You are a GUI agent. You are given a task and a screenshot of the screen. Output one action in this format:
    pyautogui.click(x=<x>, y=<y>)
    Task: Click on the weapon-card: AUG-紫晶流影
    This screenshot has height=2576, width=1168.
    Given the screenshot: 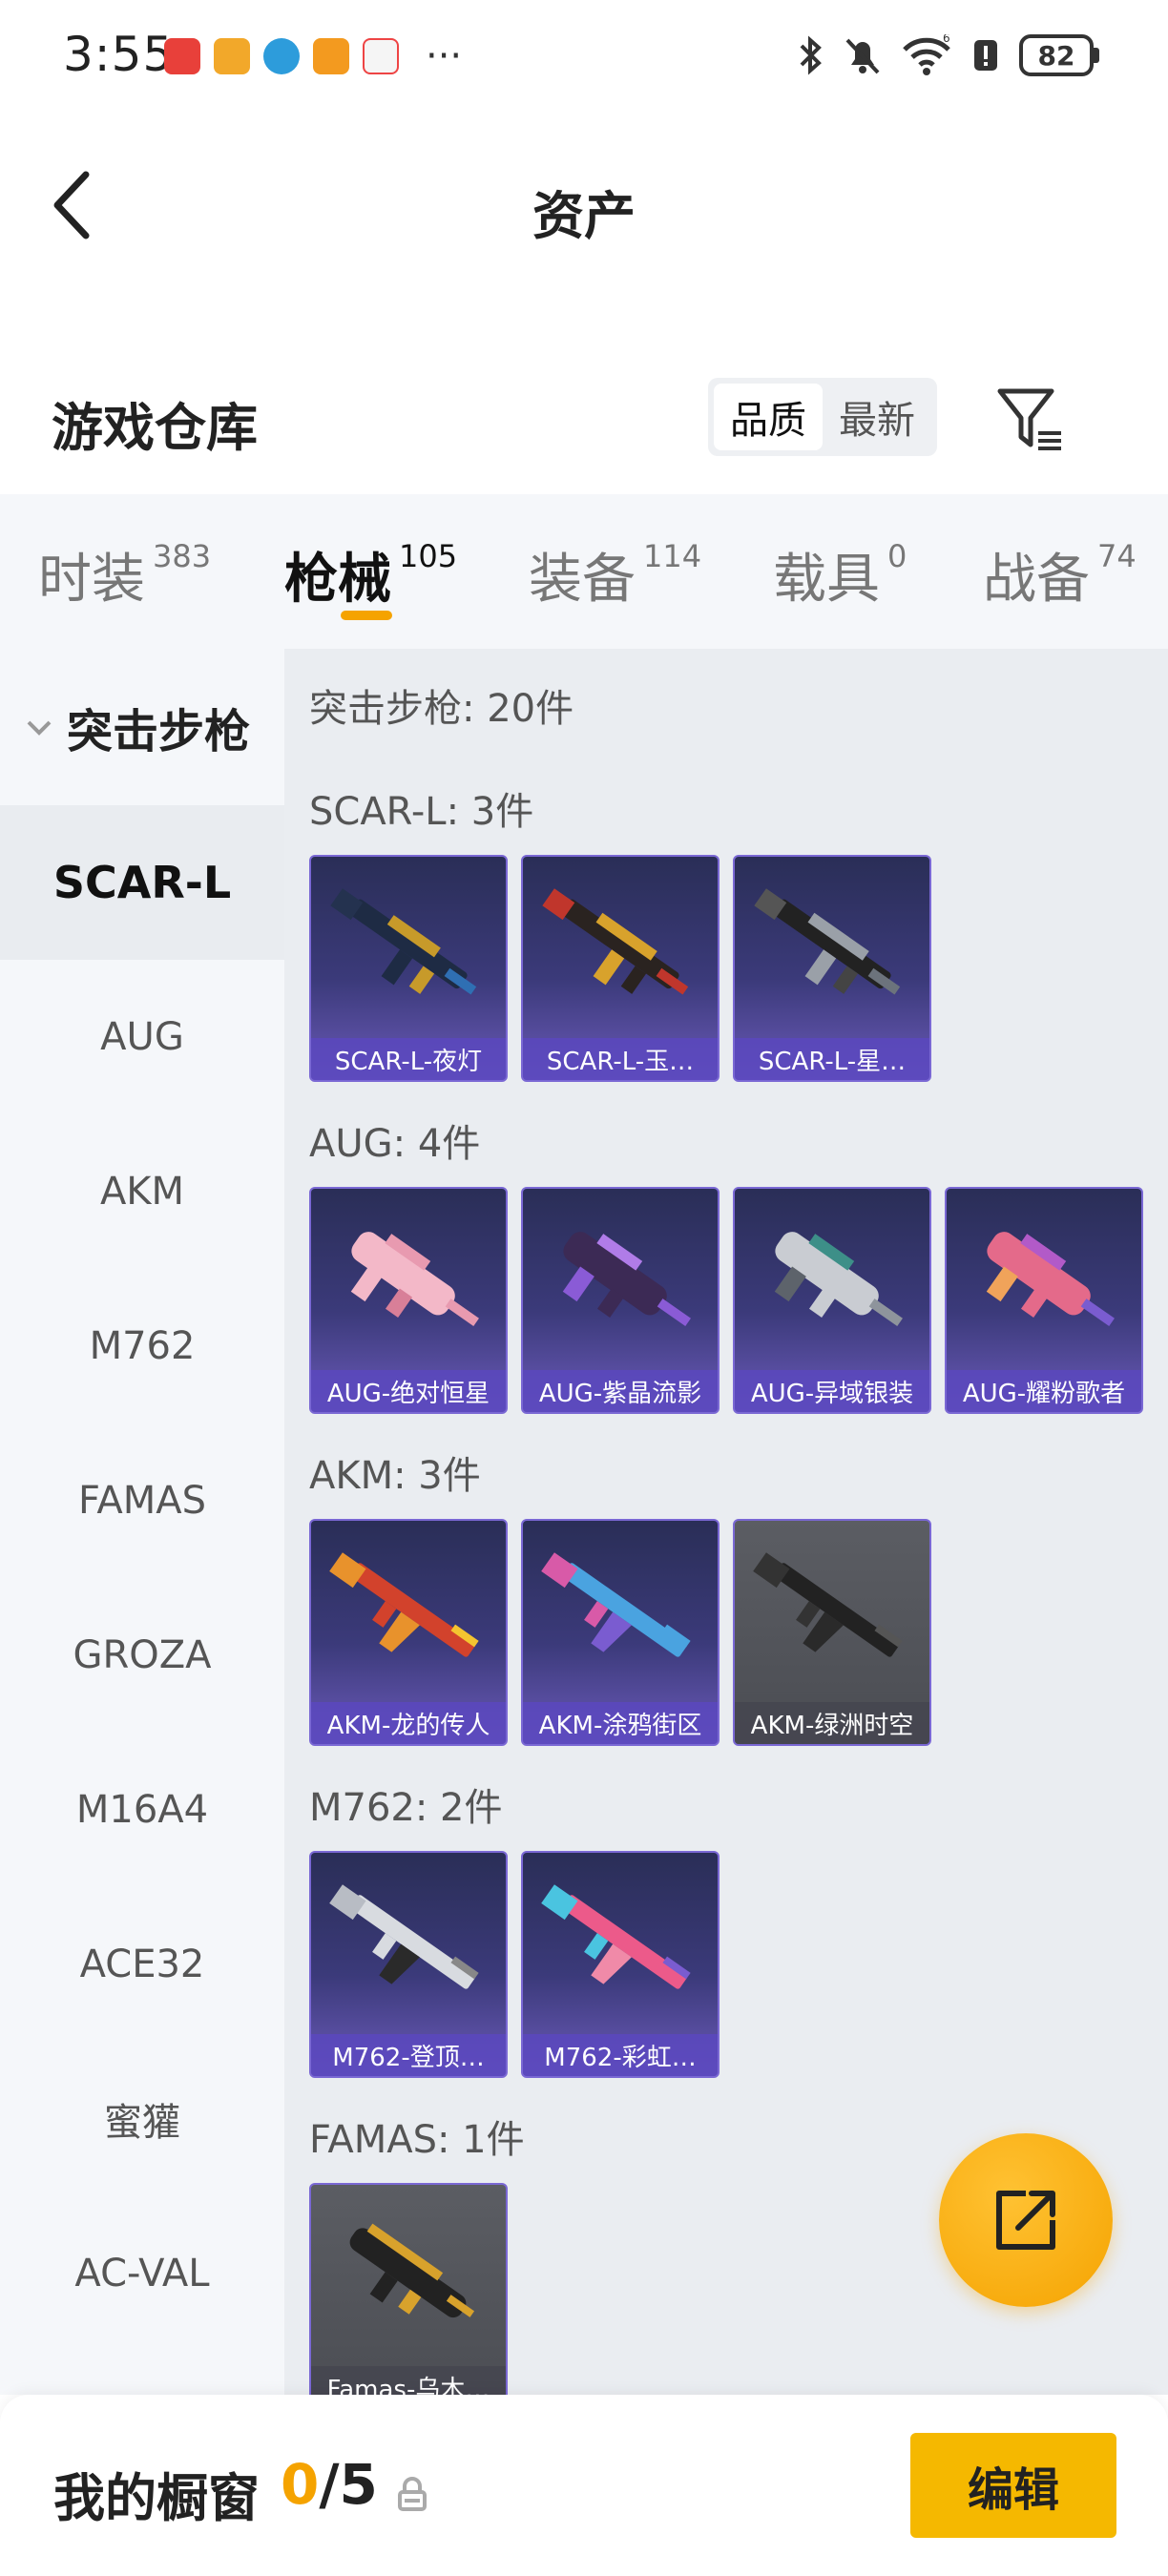 What is the action you would take?
    pyautogui.click(x=620, y=1300)
    